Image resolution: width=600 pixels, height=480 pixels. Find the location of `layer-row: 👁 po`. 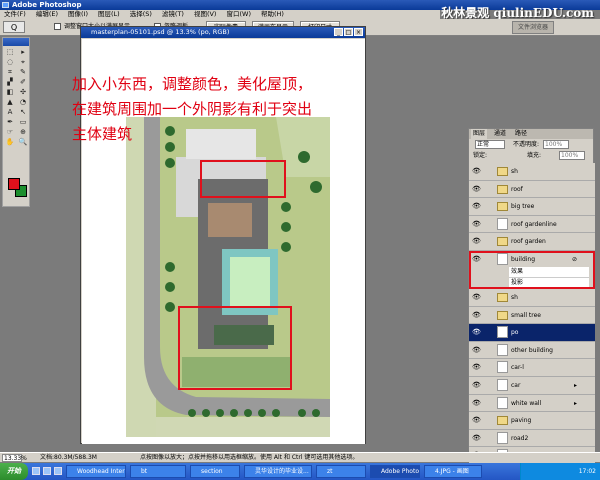

layer-row: 👁 po is located at coordinates (532, 333).